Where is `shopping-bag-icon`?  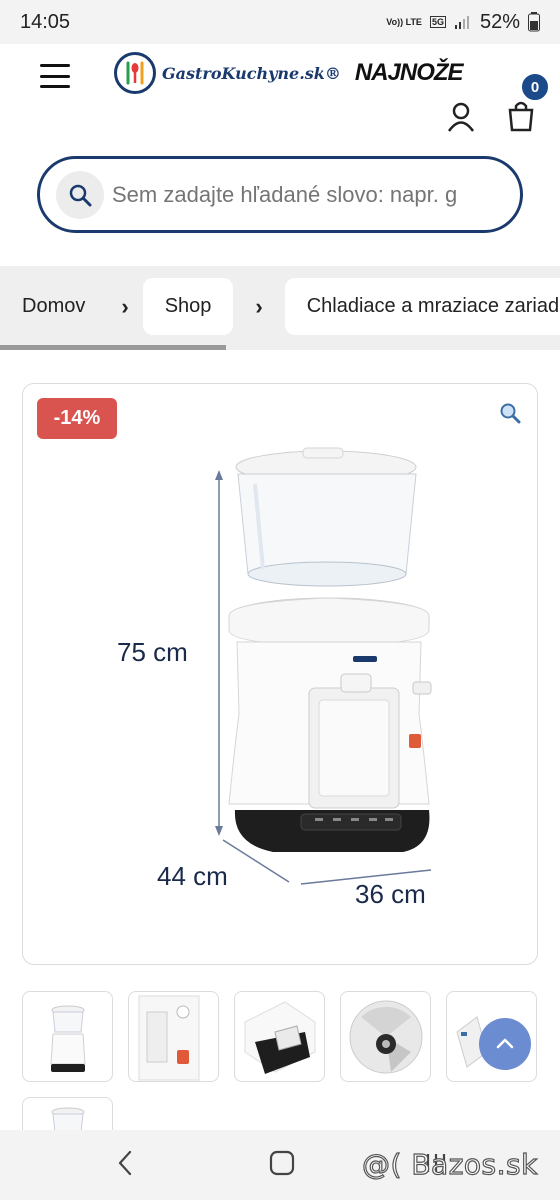
shopping-bag-icon is located at coordinates (521, 118).